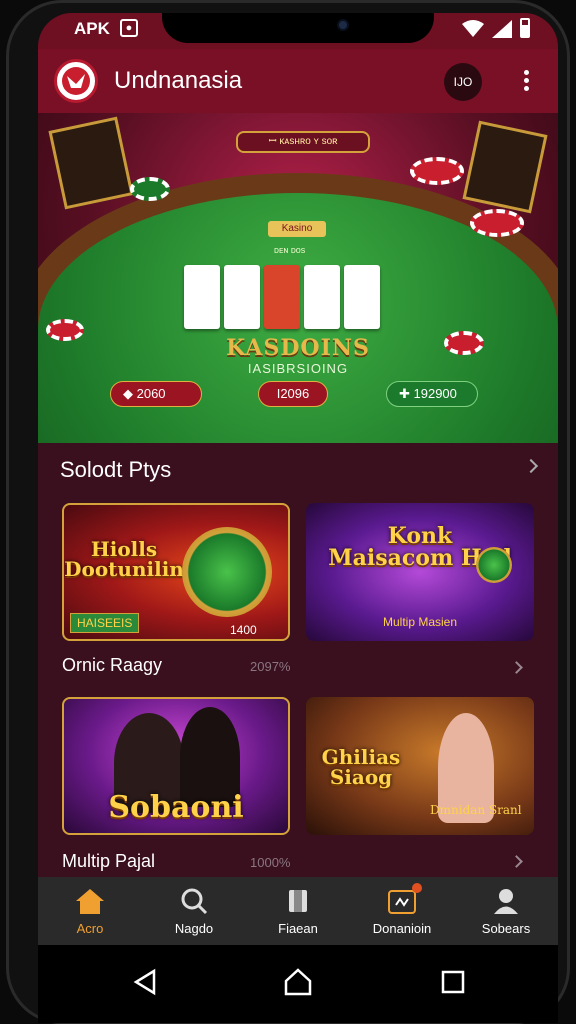  I want to click on app-logo, so click(76, 81).